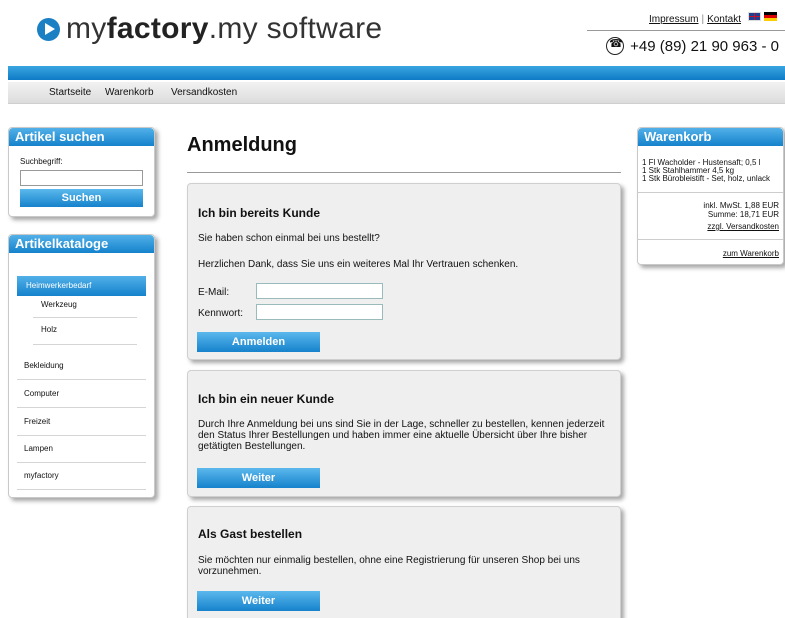  Describe the element at coordinates (70, 92) in the screenshot. I see `nav-startseite: Startseite` at that location.